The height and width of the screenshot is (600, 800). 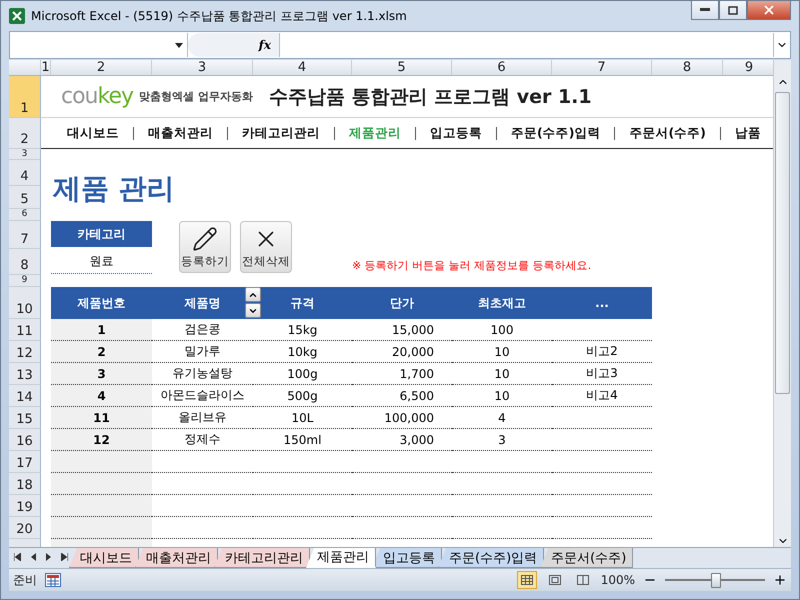 What do you see at coordinates (33, 558) in the screenshot?
I see `previous-sheet-icon` at bounding box center [33, 558].